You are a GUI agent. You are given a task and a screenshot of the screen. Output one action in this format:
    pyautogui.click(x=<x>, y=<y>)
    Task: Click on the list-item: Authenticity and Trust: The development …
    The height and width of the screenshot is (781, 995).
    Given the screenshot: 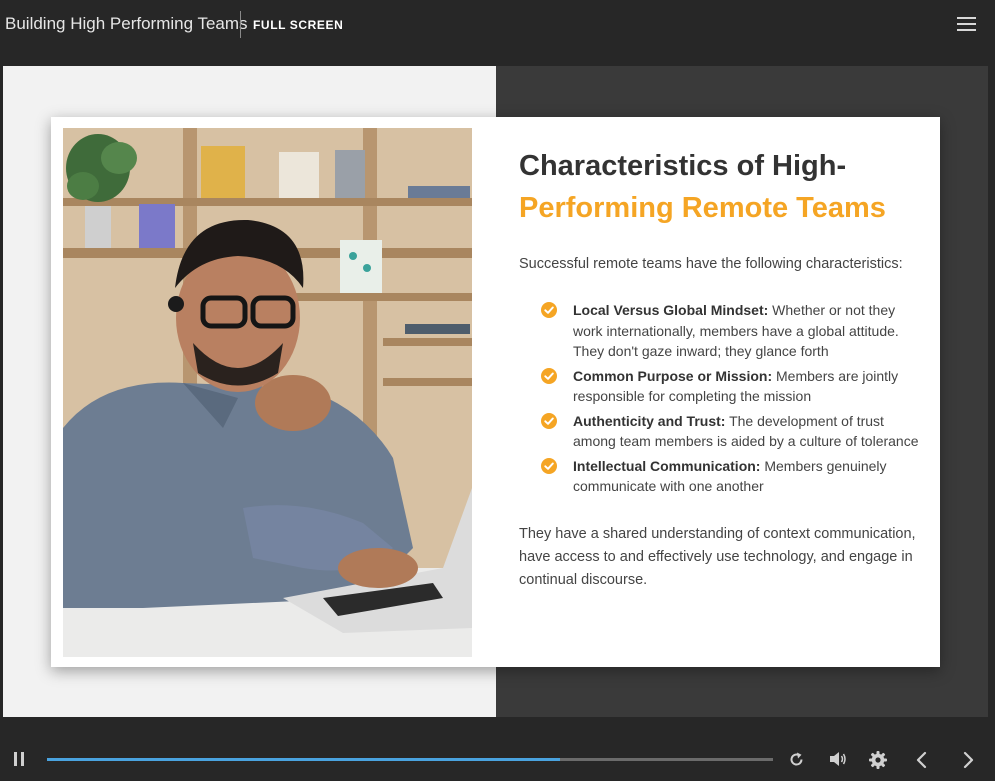 What is the action you would take?
    pyautogui.click(x=730, y=431)
    